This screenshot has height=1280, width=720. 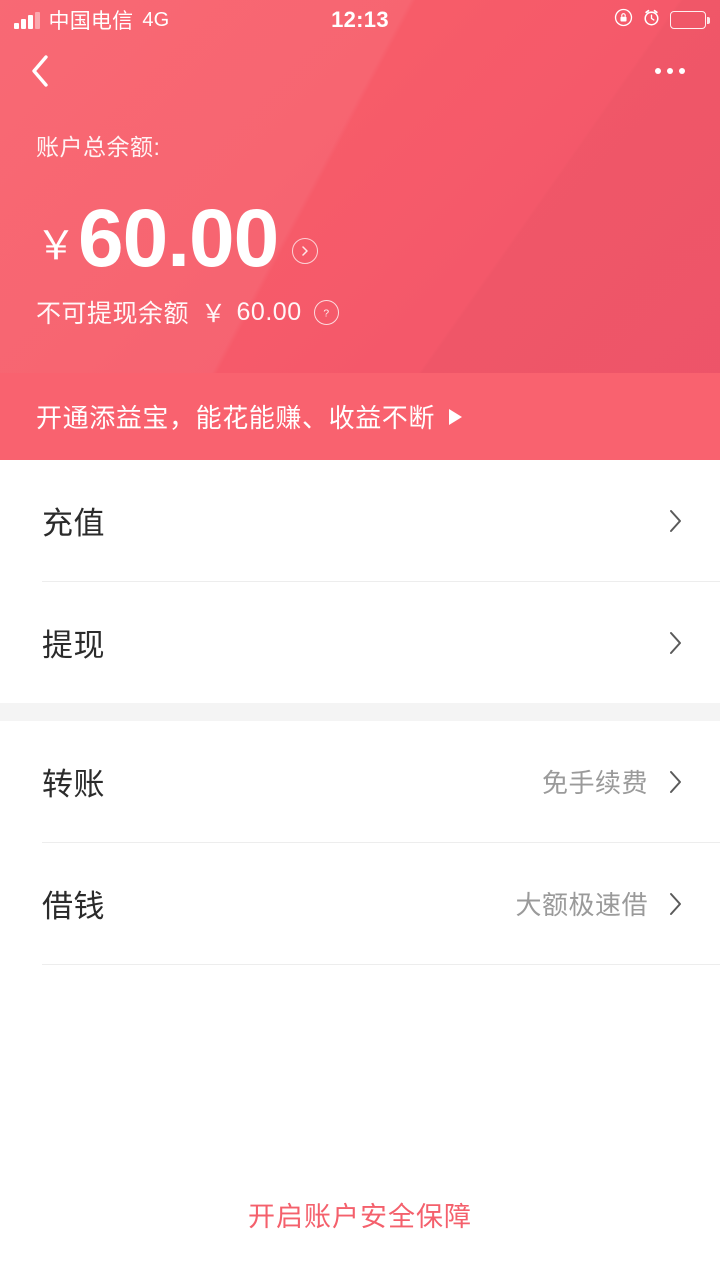 What do you see at coordinates (73, 645) in the screenshot?
I see `row-label: 提现` at bounding box center [73, 645].